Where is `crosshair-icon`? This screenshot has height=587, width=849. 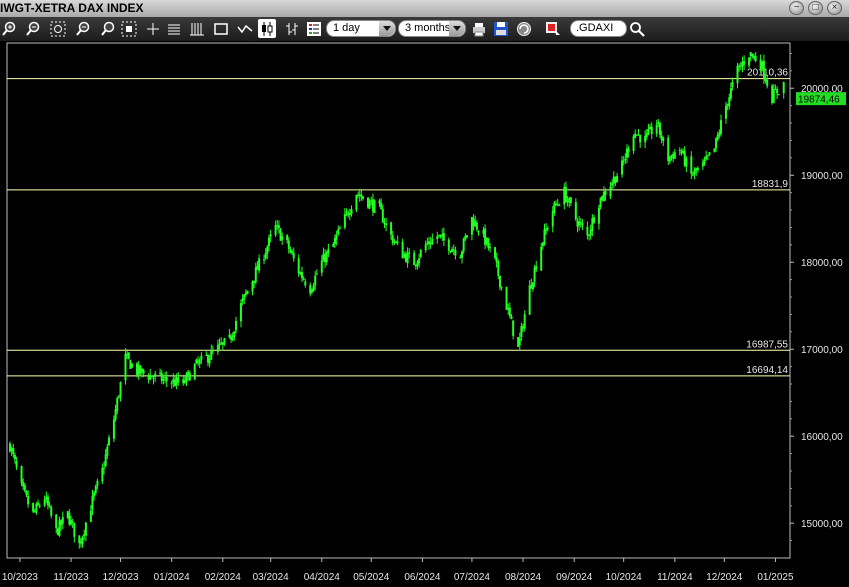 crosshair-icon is located at coordinates (153, 28).